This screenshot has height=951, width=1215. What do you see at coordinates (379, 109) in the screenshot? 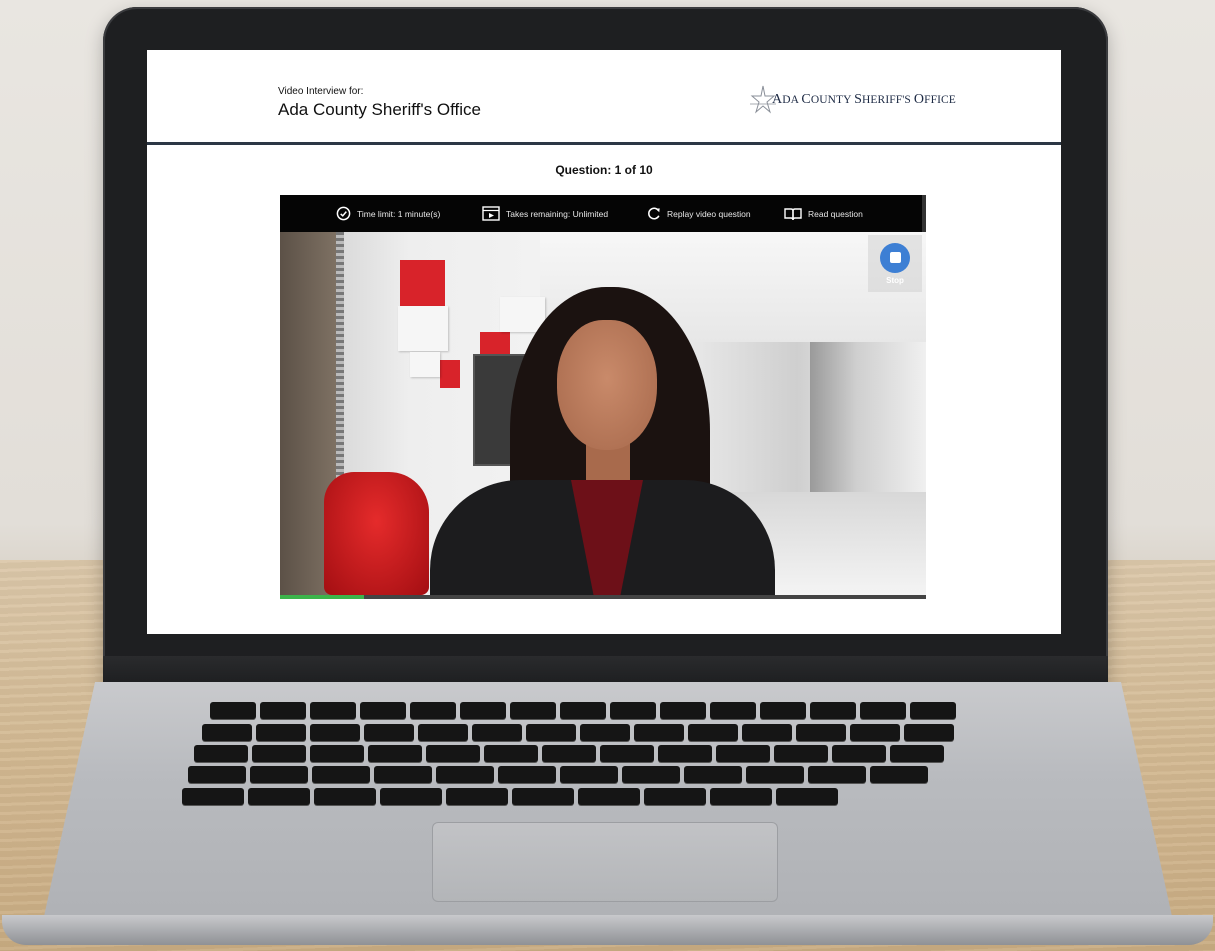
I see `organization-title: Ada County Sheriff's Office` at bounding box center [379, 109].